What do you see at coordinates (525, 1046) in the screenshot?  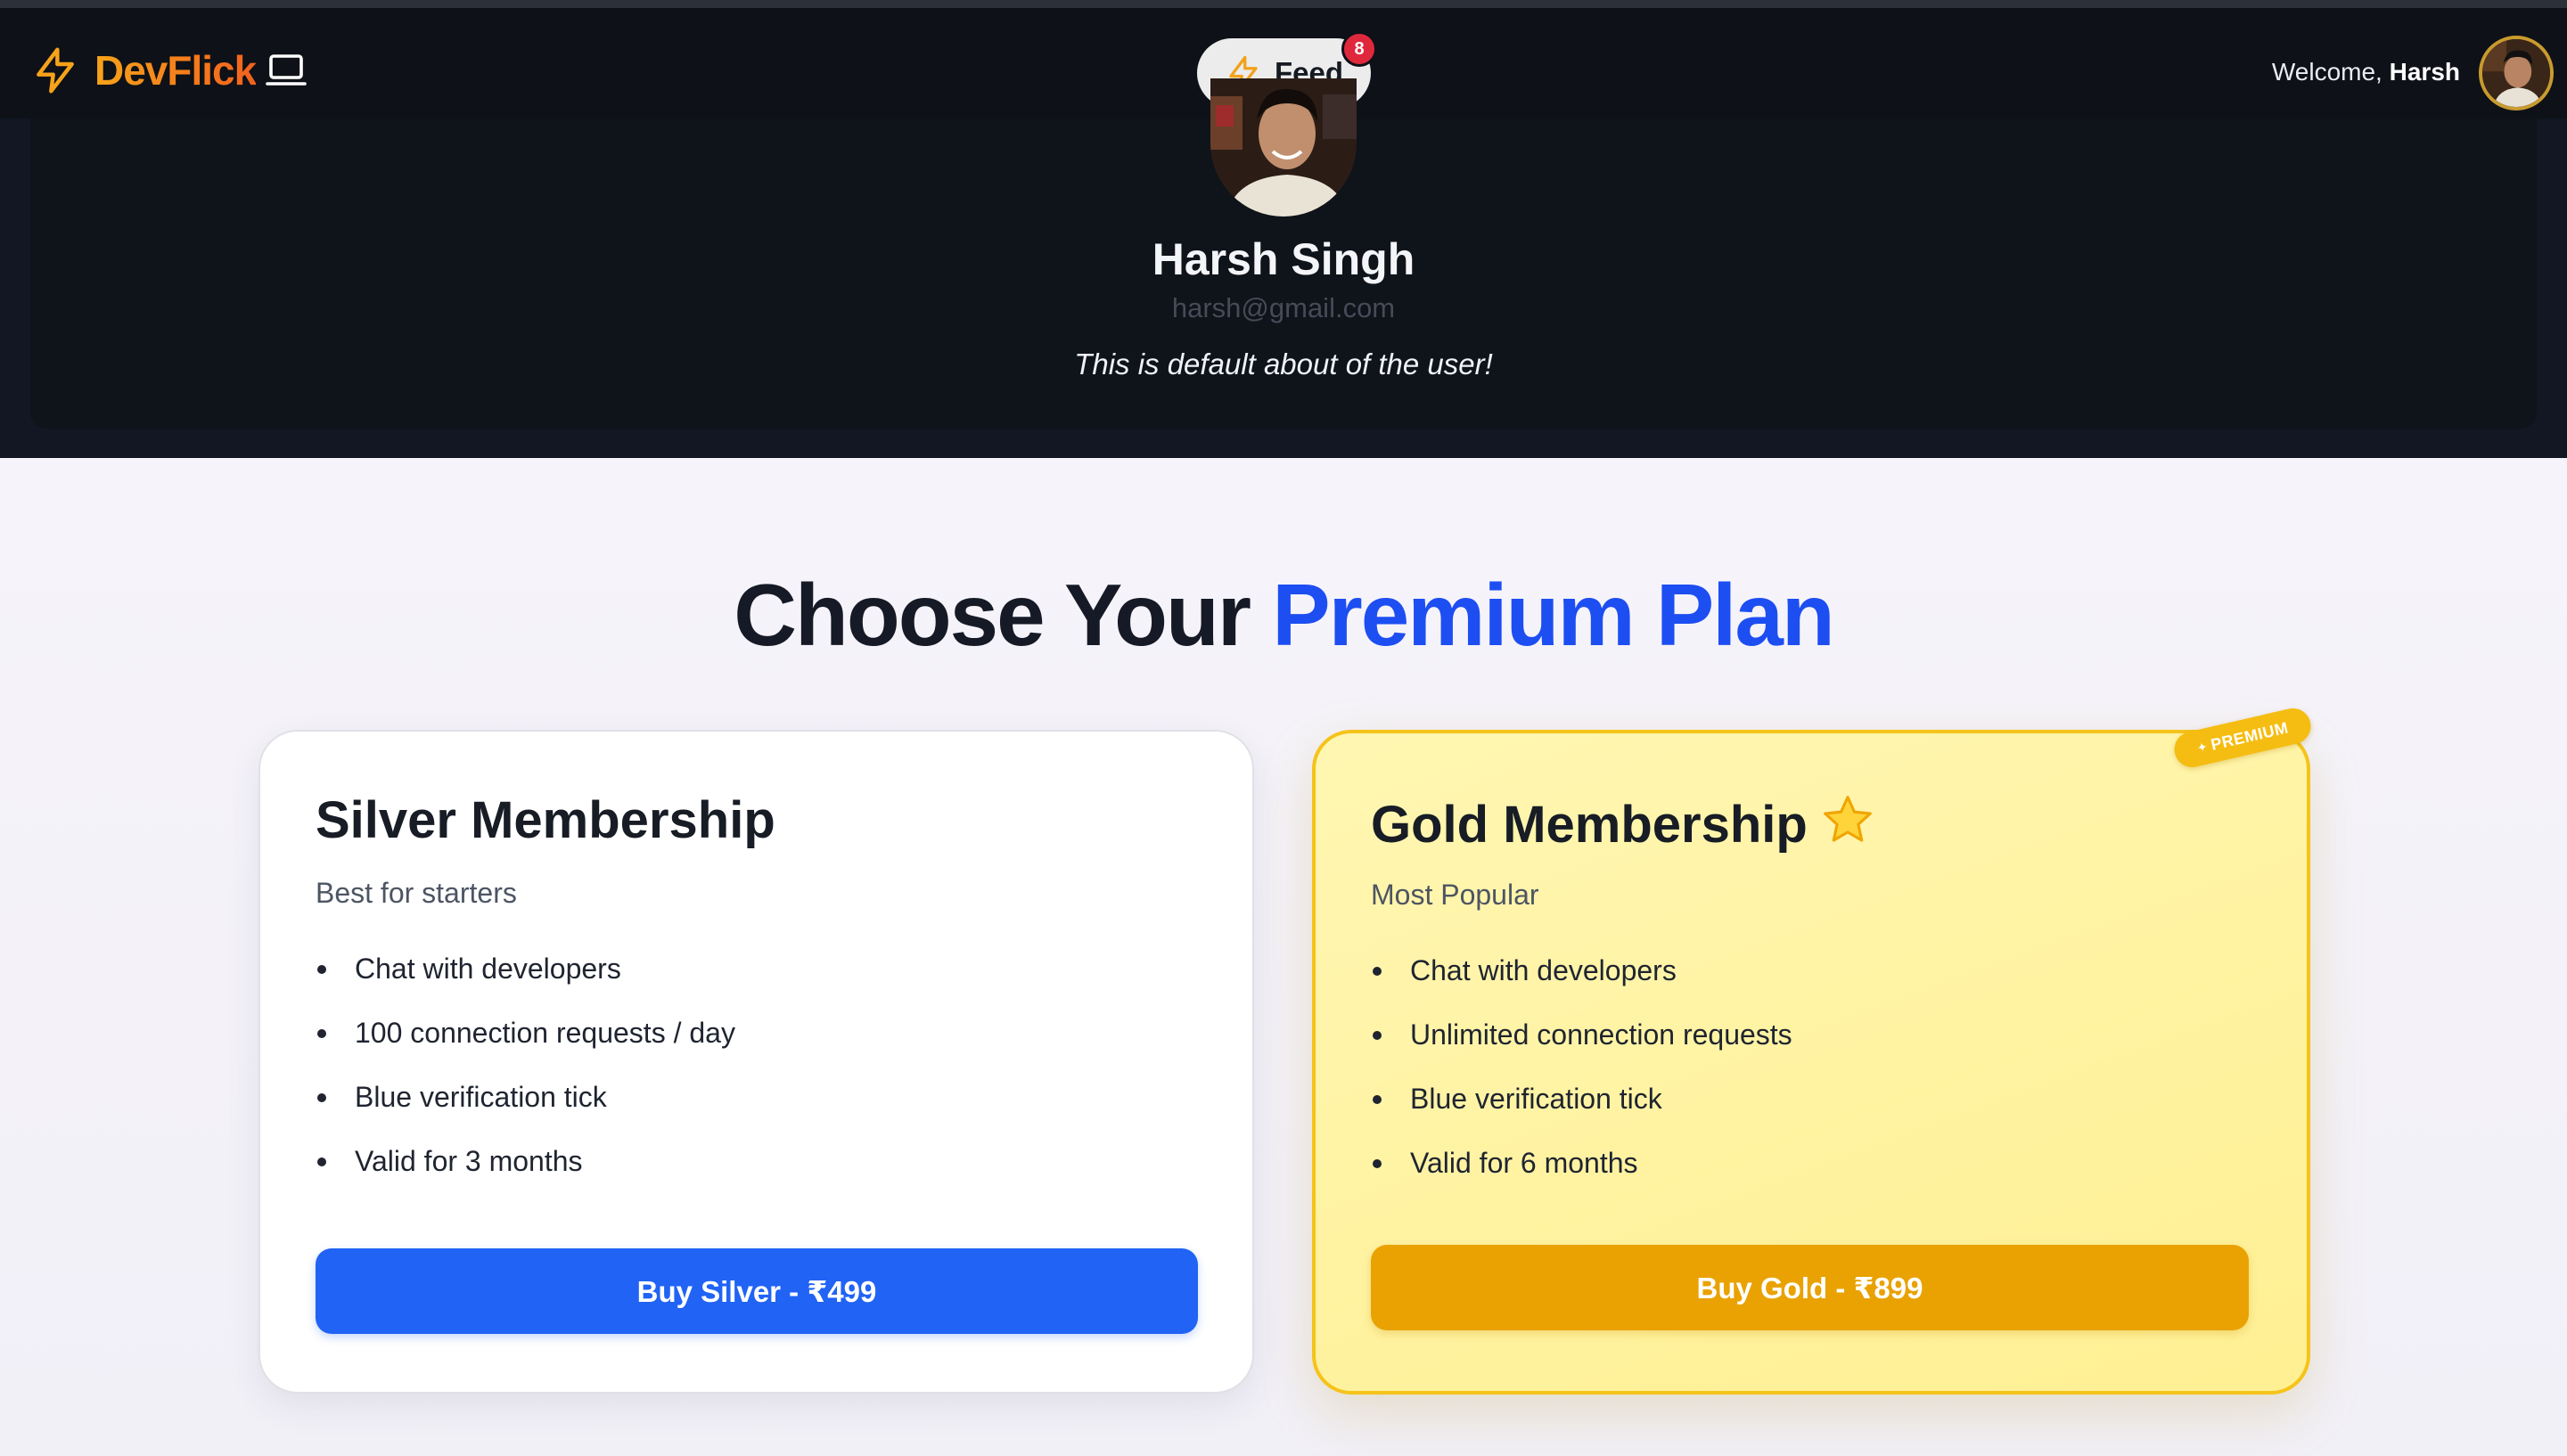 I see `feature-item: 100 connection requests / day` at bounding box center [525, 1046].